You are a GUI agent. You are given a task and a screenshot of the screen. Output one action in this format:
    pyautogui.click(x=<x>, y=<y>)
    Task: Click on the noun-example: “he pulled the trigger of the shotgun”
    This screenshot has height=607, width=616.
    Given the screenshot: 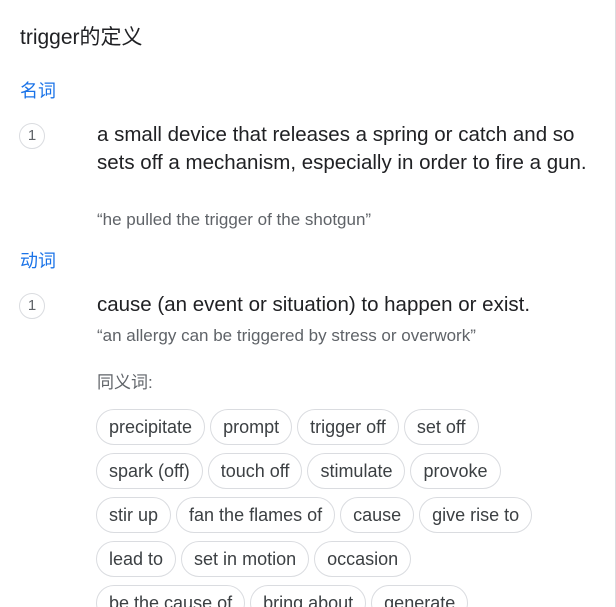 What is the action you would take?
    pyautogui.click(x=234, y=219)
    